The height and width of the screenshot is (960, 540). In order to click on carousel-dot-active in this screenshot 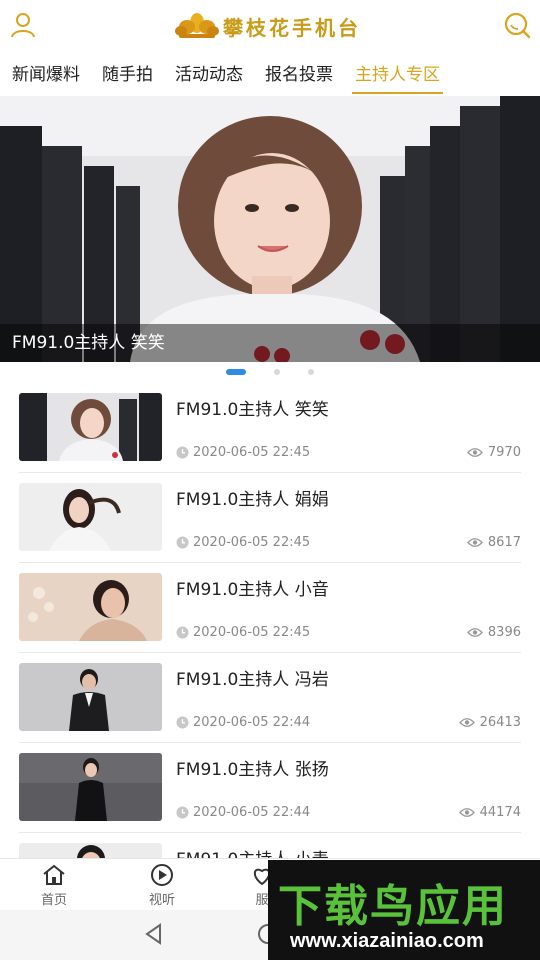, I will do `click(236, 372)`.